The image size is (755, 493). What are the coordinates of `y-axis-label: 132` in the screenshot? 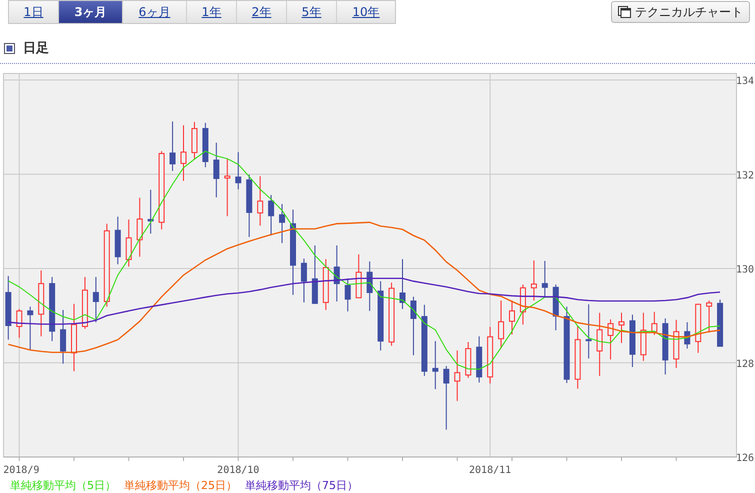 It's located at (745, 176).